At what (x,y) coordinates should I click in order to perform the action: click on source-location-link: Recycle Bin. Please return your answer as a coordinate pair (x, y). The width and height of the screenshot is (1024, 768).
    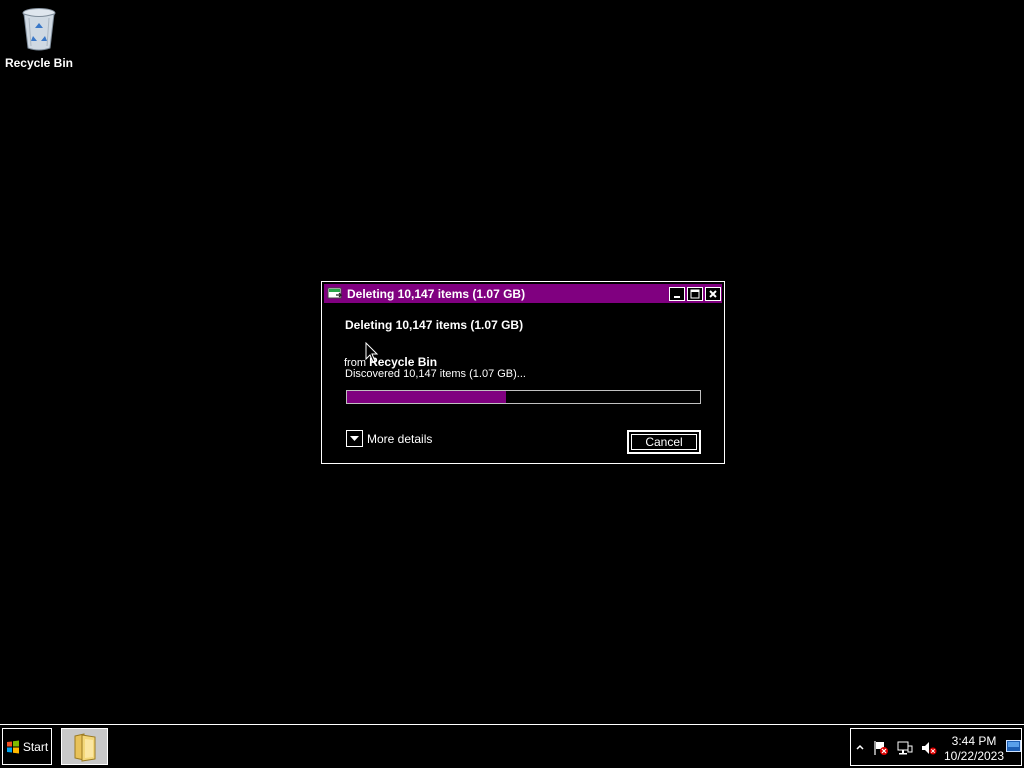
    Looking at the image, I should click on (403, 362).